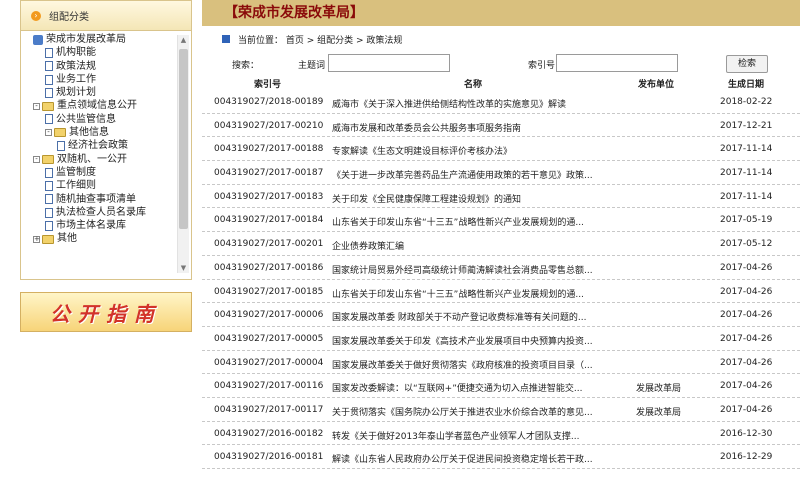 The image size is (800, 483). I want to click on tree-item-label: 规划计划, so click(76, 93).